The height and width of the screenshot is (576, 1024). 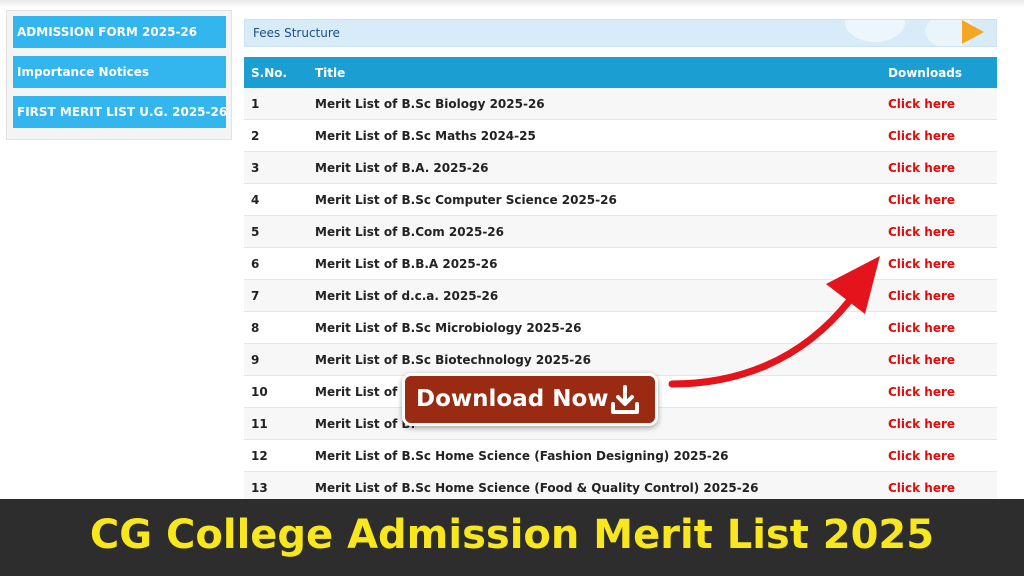 I want to click on fees-structure-label: Fees Structure, so click(x=296, y=33).